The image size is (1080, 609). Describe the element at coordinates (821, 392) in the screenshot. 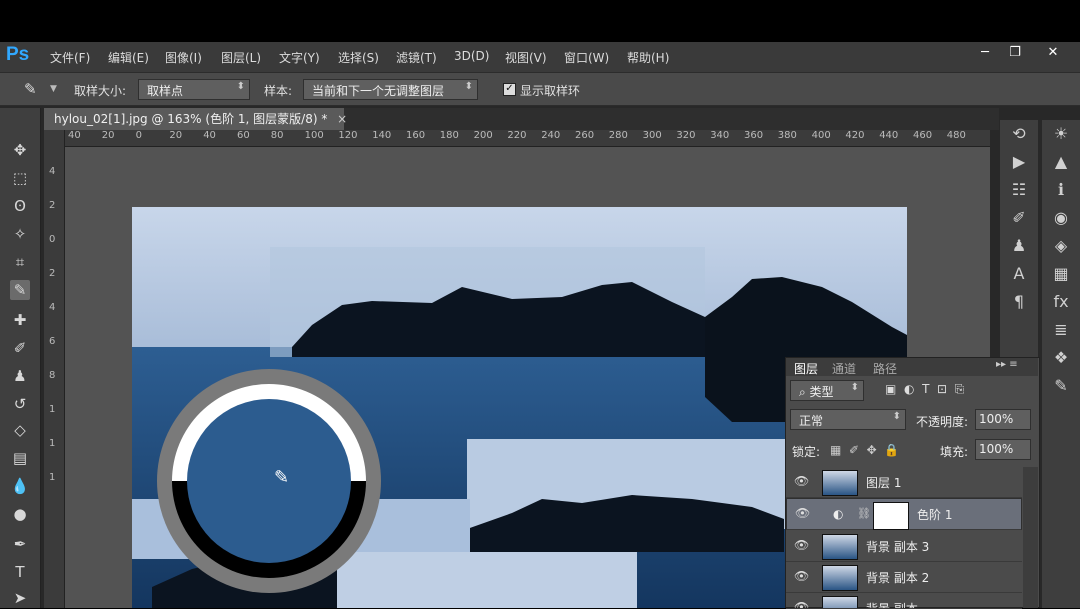

I see `filter-kind-value: 类型` at that location.